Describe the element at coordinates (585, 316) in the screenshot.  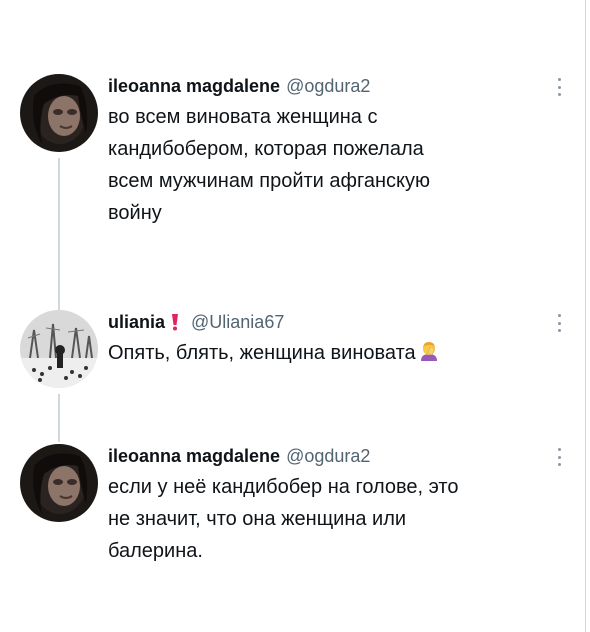
I see `frame-border` at that location.